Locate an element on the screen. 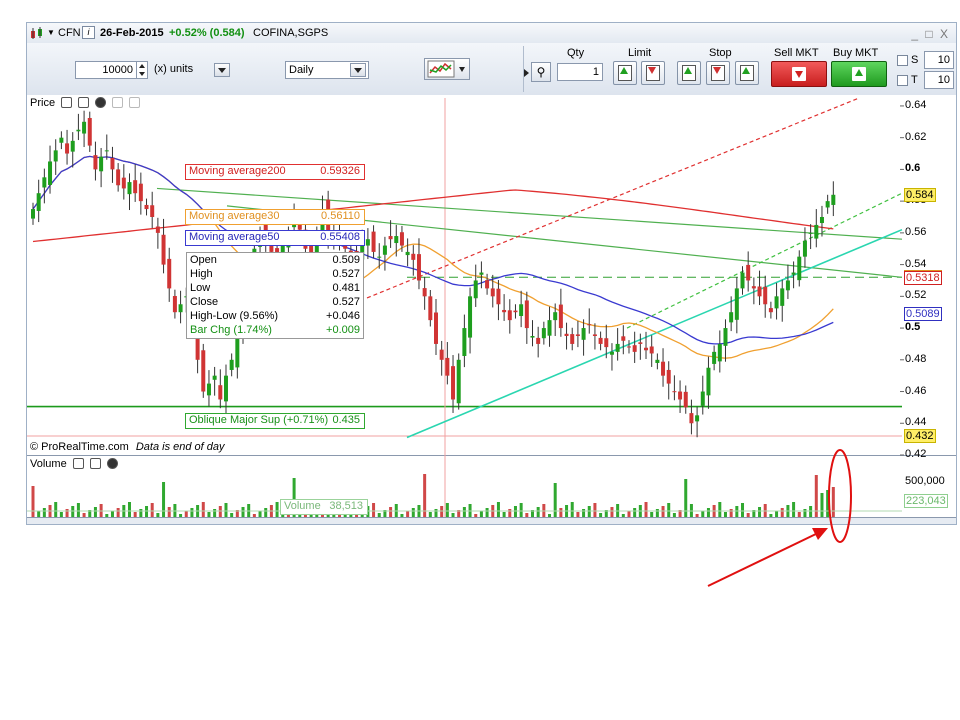  highlight-ellipse is located at coordinates (840, 496).